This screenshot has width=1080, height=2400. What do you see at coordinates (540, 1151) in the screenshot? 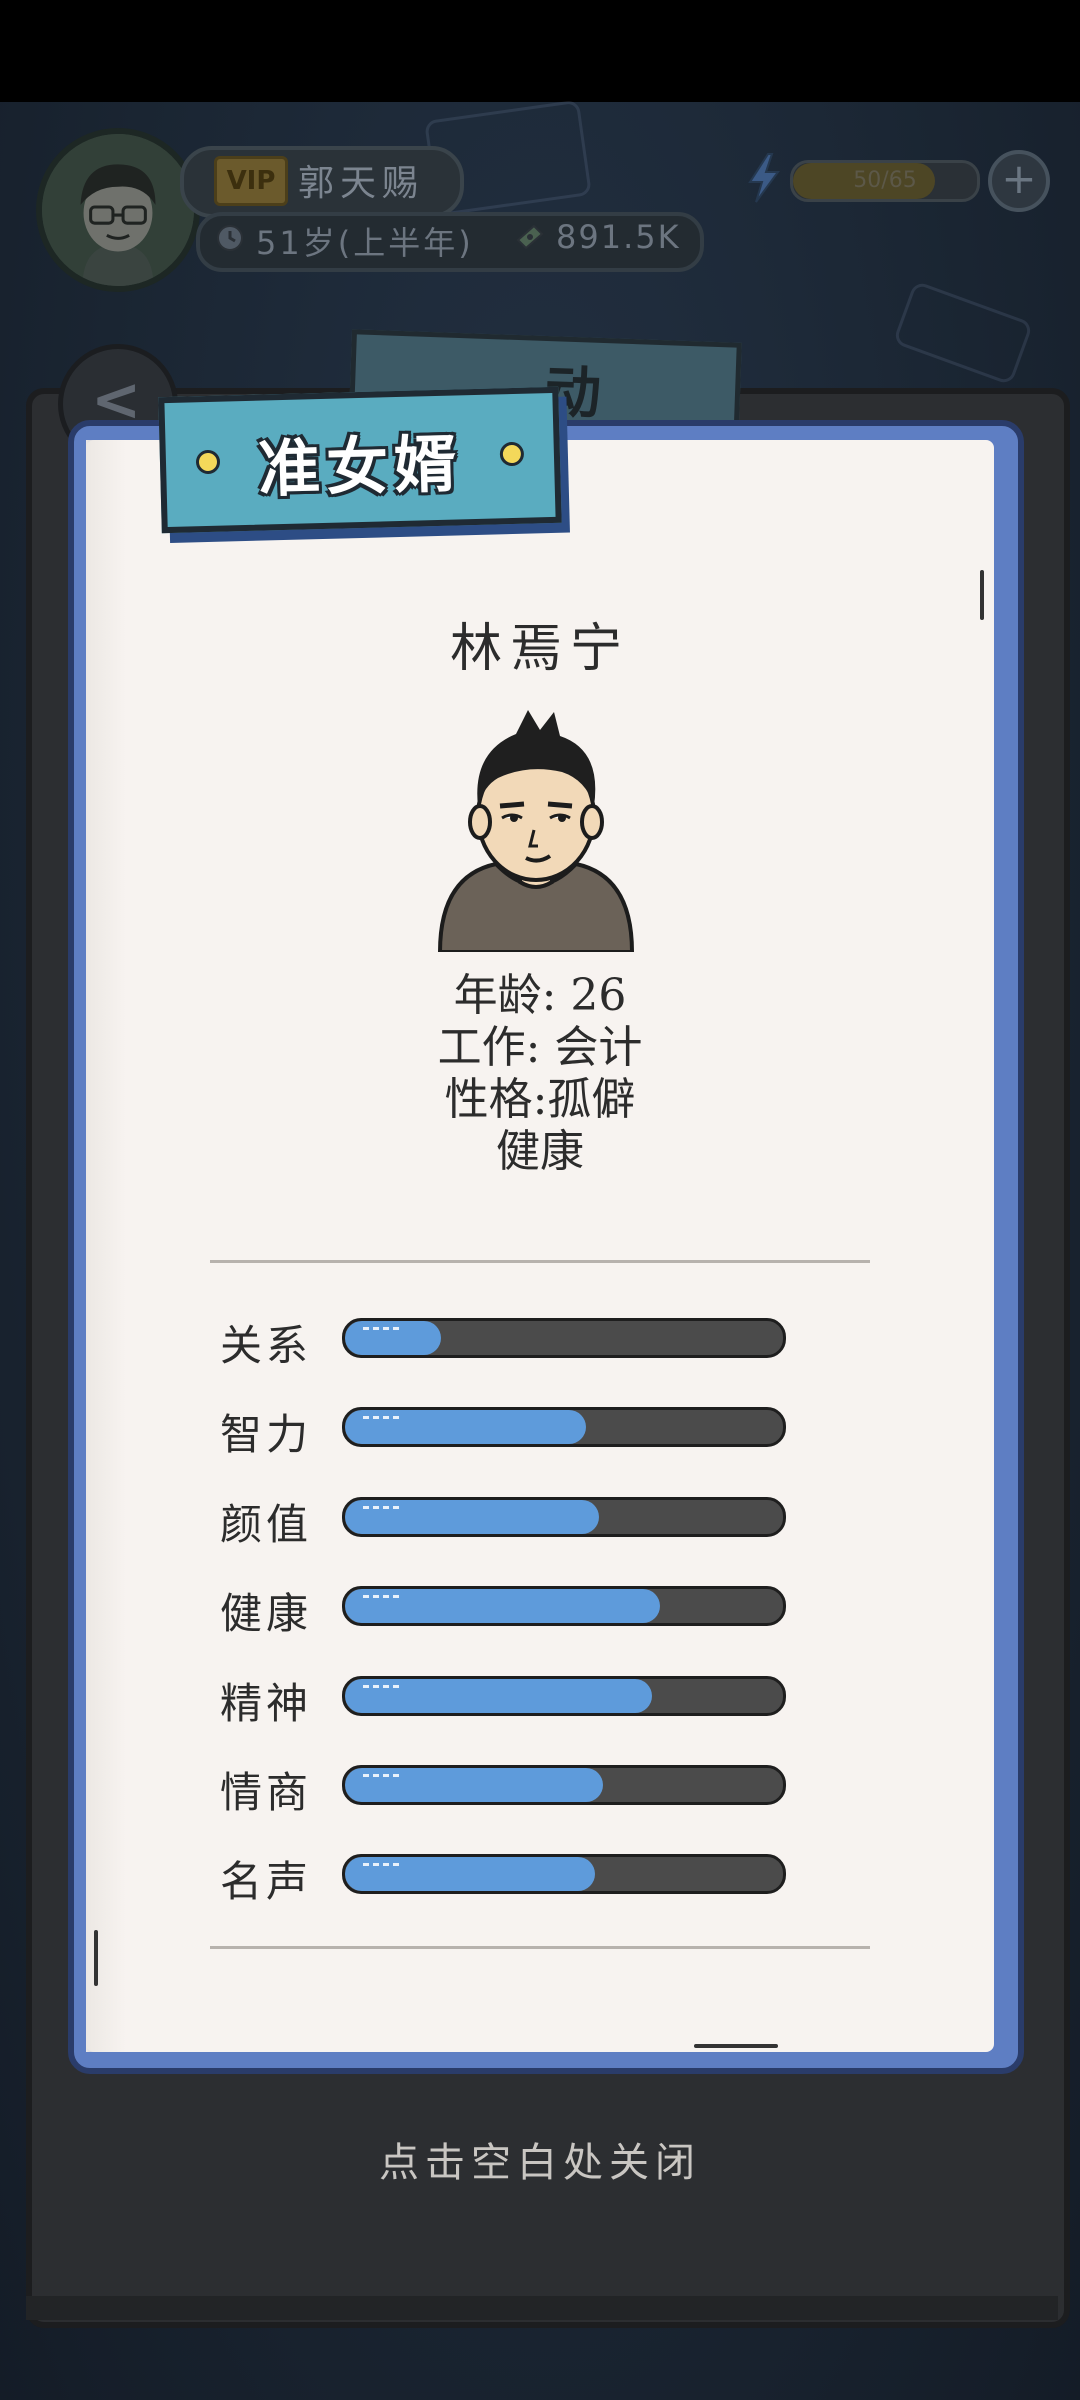
I see `person-health: 健康` at bounding box center [540, 1151].